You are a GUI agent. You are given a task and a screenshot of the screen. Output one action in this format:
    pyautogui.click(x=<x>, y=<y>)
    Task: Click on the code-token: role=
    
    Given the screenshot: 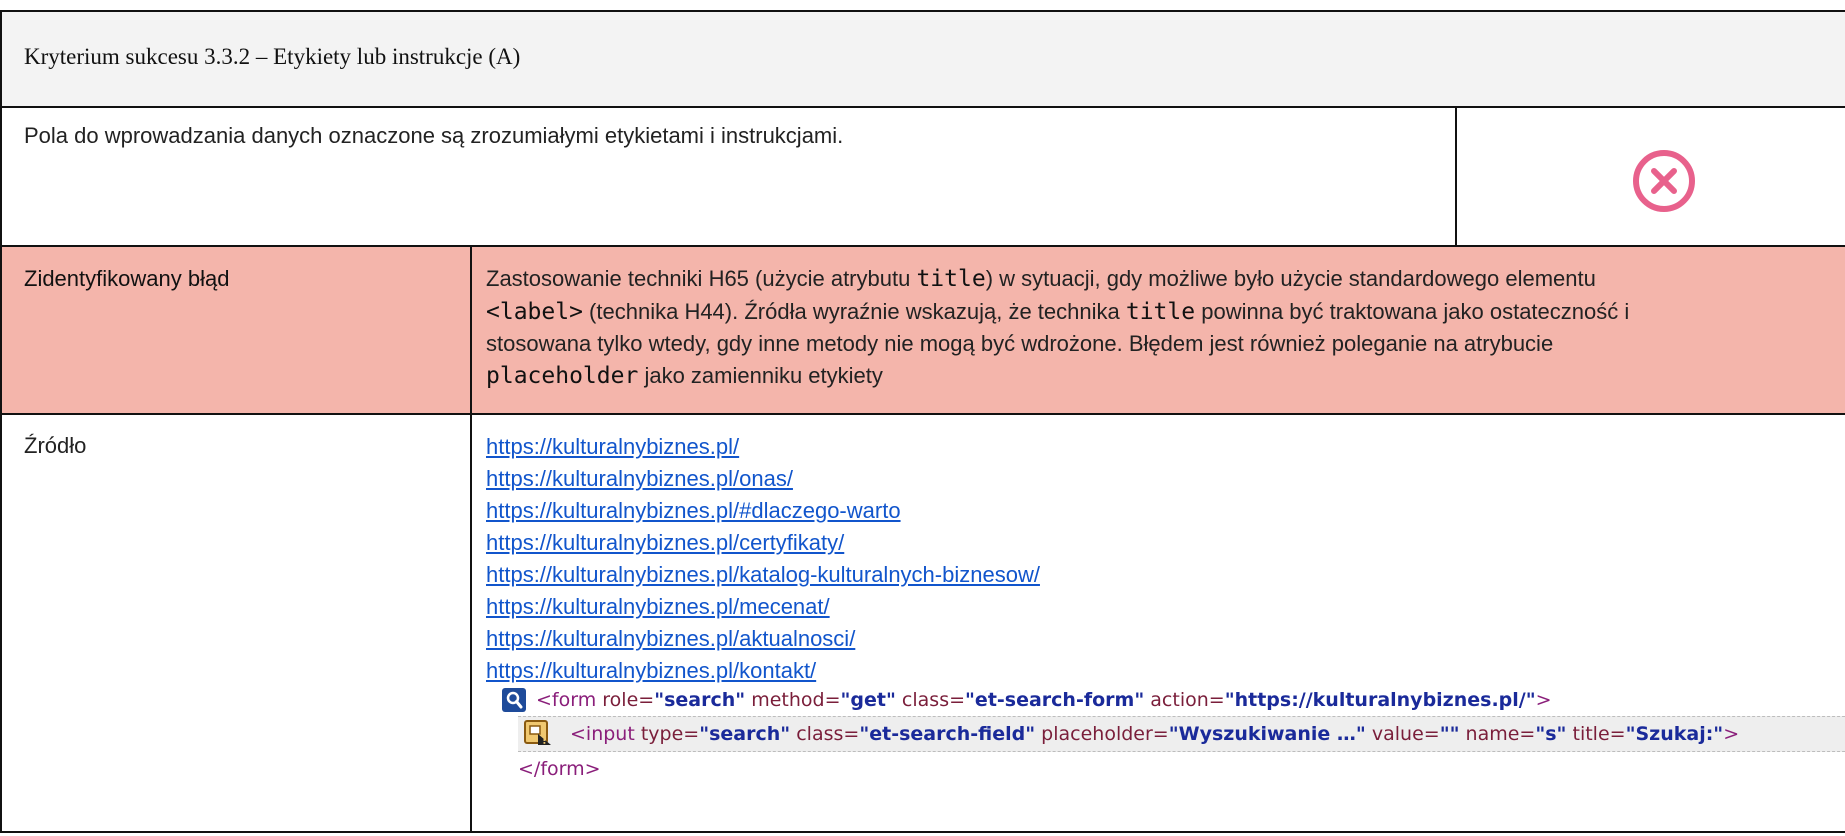 What is the action you would take?
    pyautogui.click(x=625, y=700)
    